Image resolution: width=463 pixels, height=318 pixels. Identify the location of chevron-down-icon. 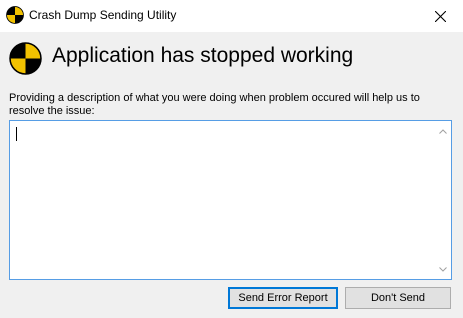
(442, 269).